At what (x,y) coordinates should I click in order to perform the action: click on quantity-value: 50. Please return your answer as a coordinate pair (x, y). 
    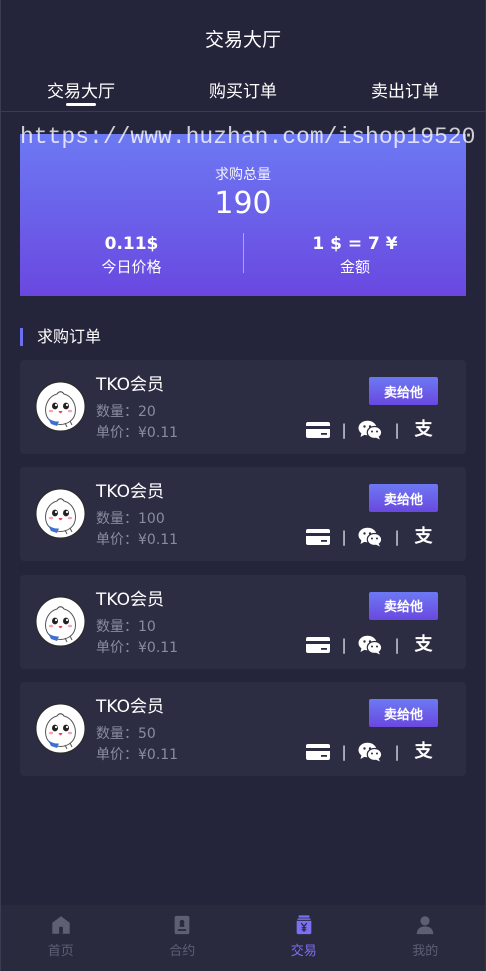
    Looking at the image, I should click on (147, 734).